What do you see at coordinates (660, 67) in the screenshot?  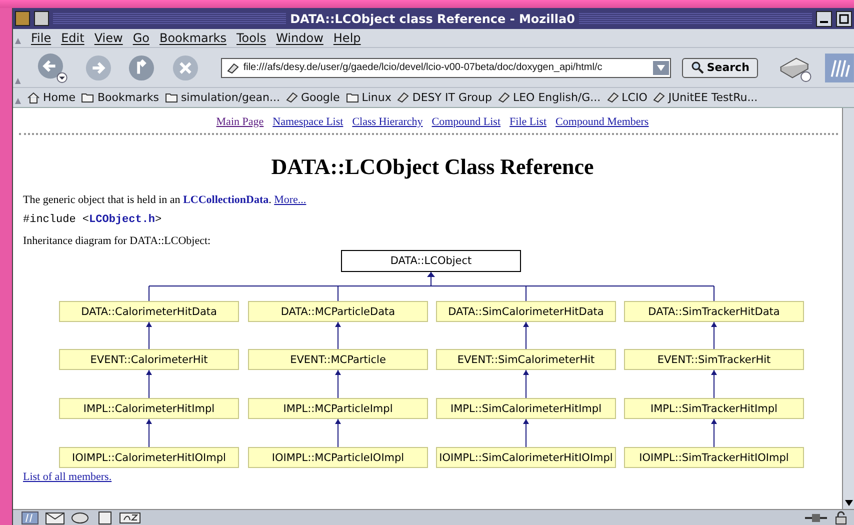 I see `dropdown-icon` at bounding box center [660, 67].